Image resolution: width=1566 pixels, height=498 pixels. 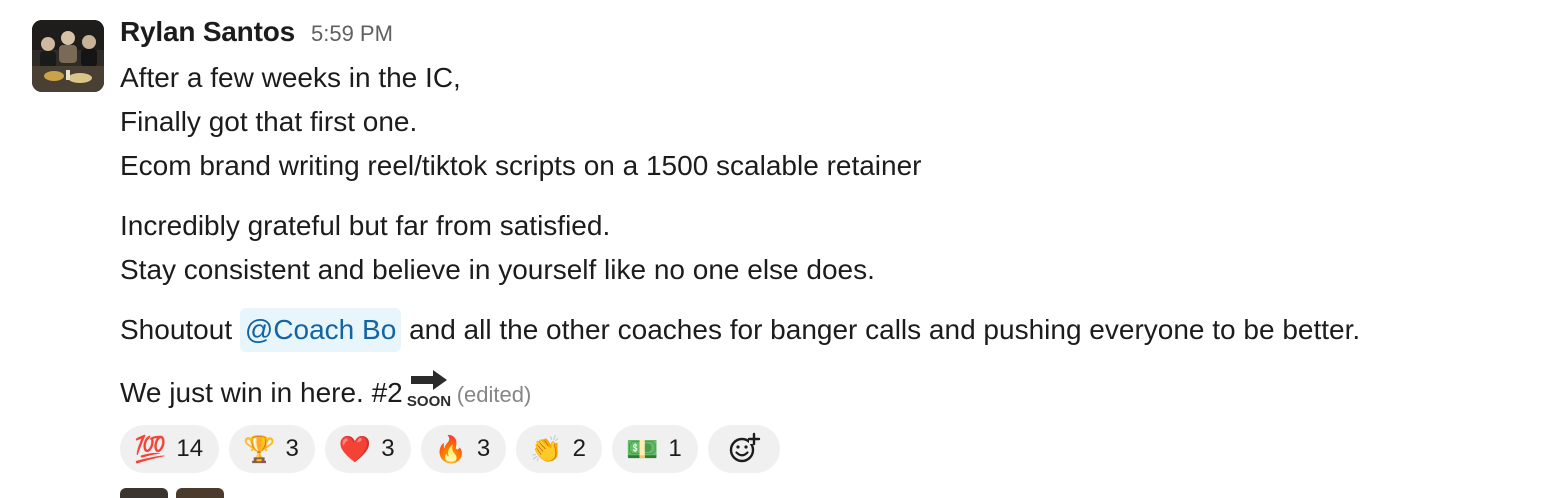 I want to click on message-line: Finally got that first one., so click(x=269, y=121).